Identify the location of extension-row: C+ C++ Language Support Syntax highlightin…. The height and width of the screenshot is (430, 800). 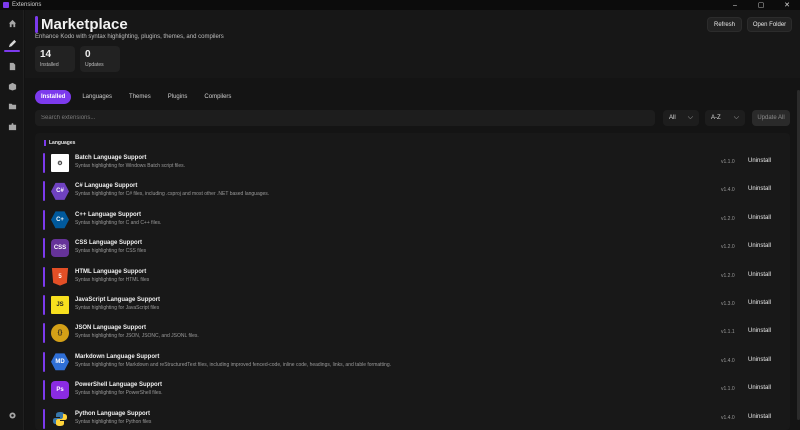
(412, 220).